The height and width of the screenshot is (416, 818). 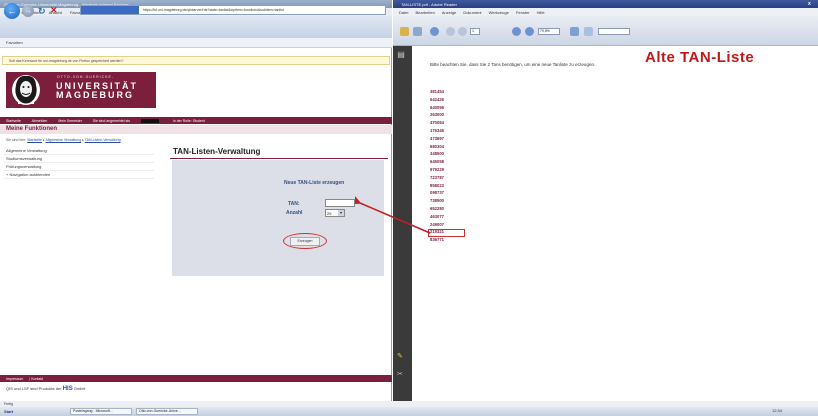 What do you see at coordinates (54, 10) in the screenshot?
I see `stop-icon: ✕` at bounding box center [54, 10].